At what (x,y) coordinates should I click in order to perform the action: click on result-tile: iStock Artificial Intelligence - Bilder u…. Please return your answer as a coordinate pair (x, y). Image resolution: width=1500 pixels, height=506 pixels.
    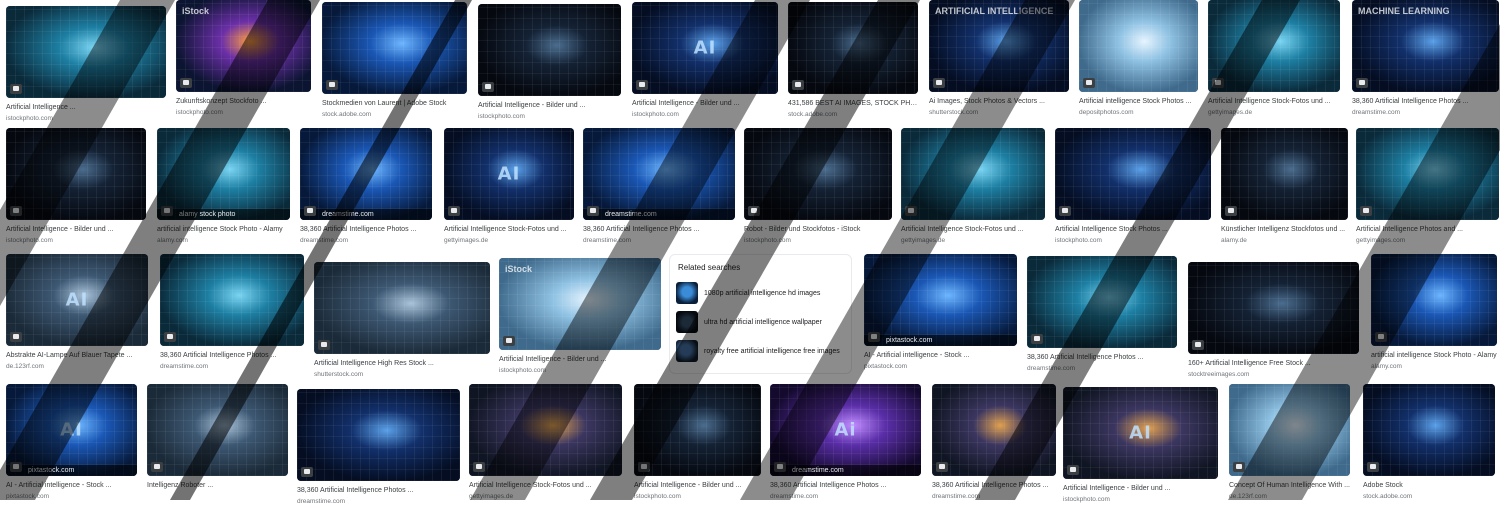
    Looking at the image, I should click on (580, 316).